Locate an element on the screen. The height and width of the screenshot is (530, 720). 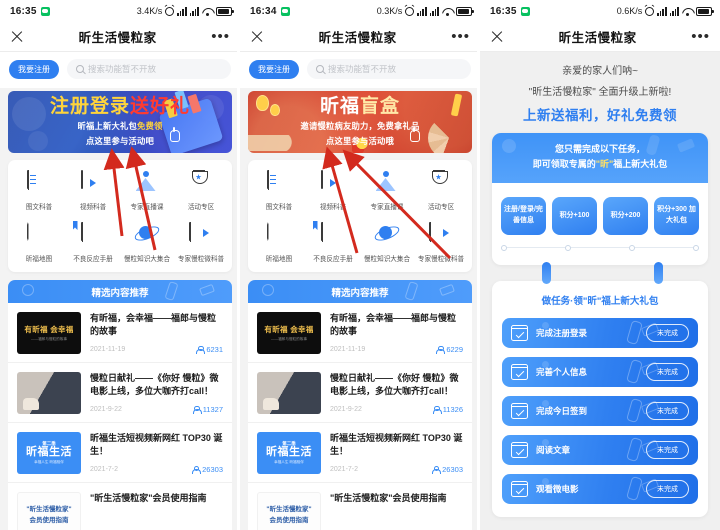
thumb-line-1: "昕生活慢粒家" is located at coordinates (49, 509).